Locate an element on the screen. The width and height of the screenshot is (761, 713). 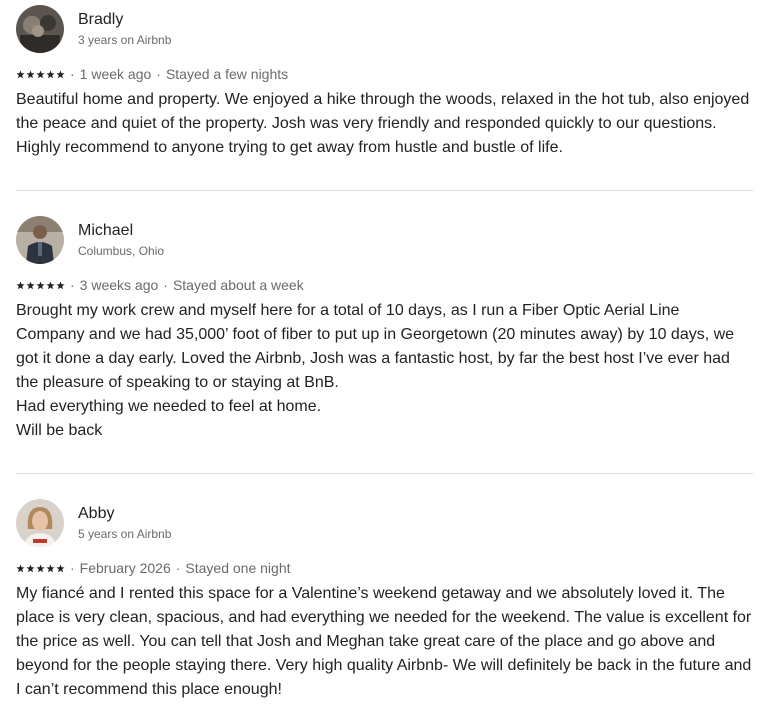
review-meta: · 1 week ago · Stayed a few nights is located at coordinates (384, 74).